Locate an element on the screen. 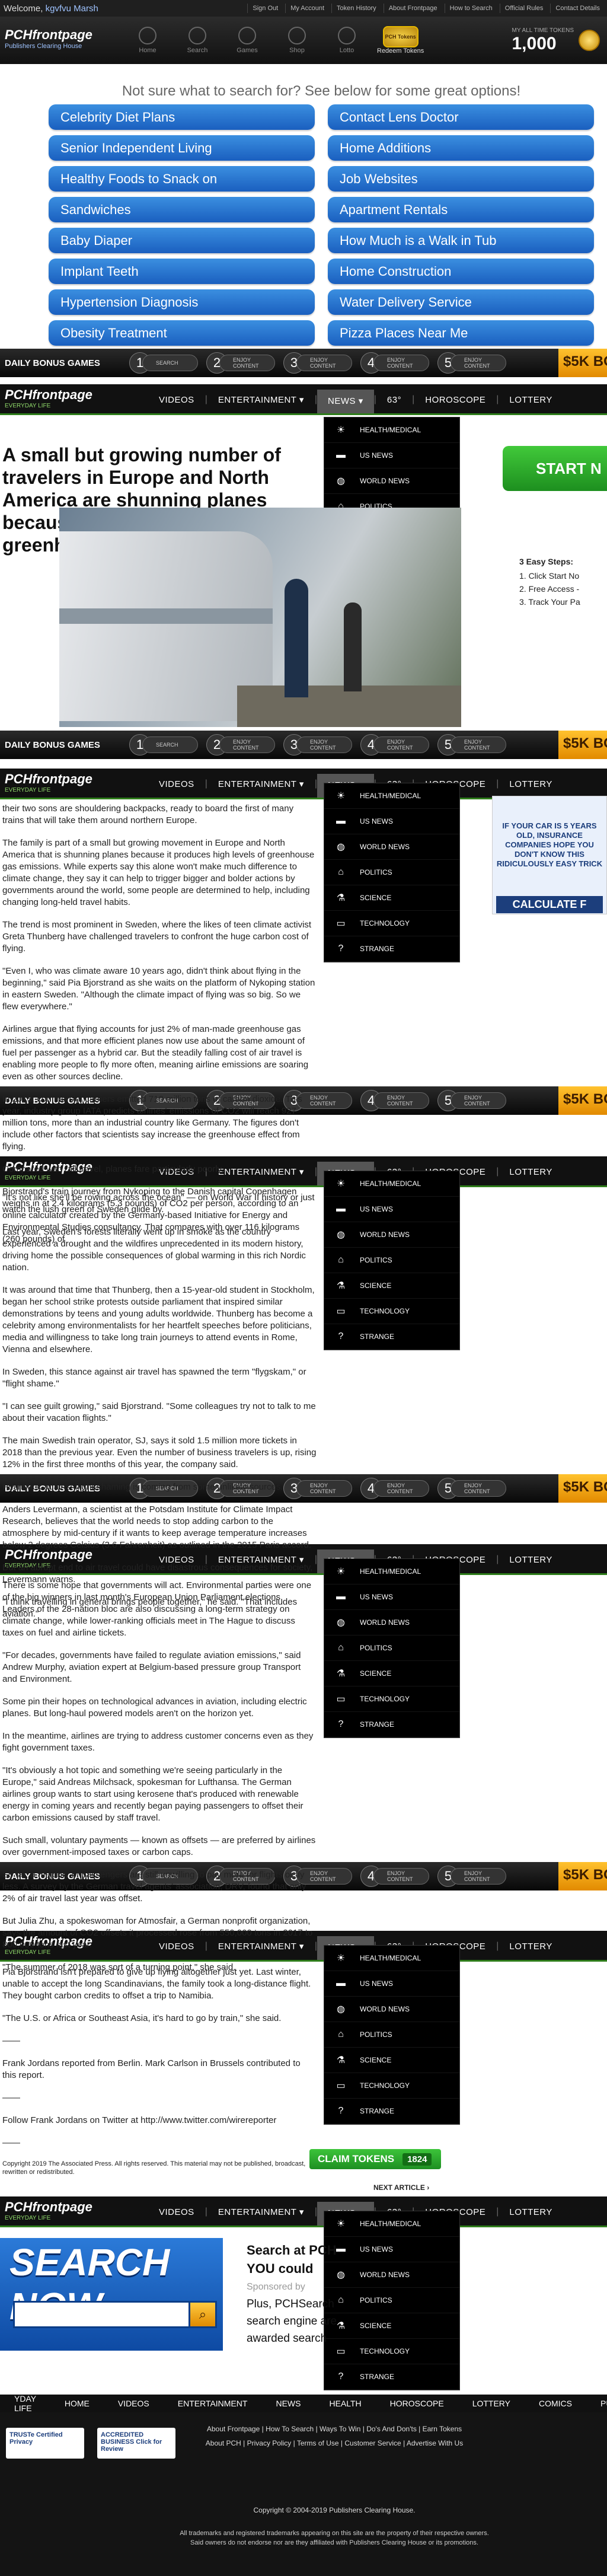 This screenshot has height=2576, width=607. footer-nav-item: HOME is located at coordinates (77, 2403).